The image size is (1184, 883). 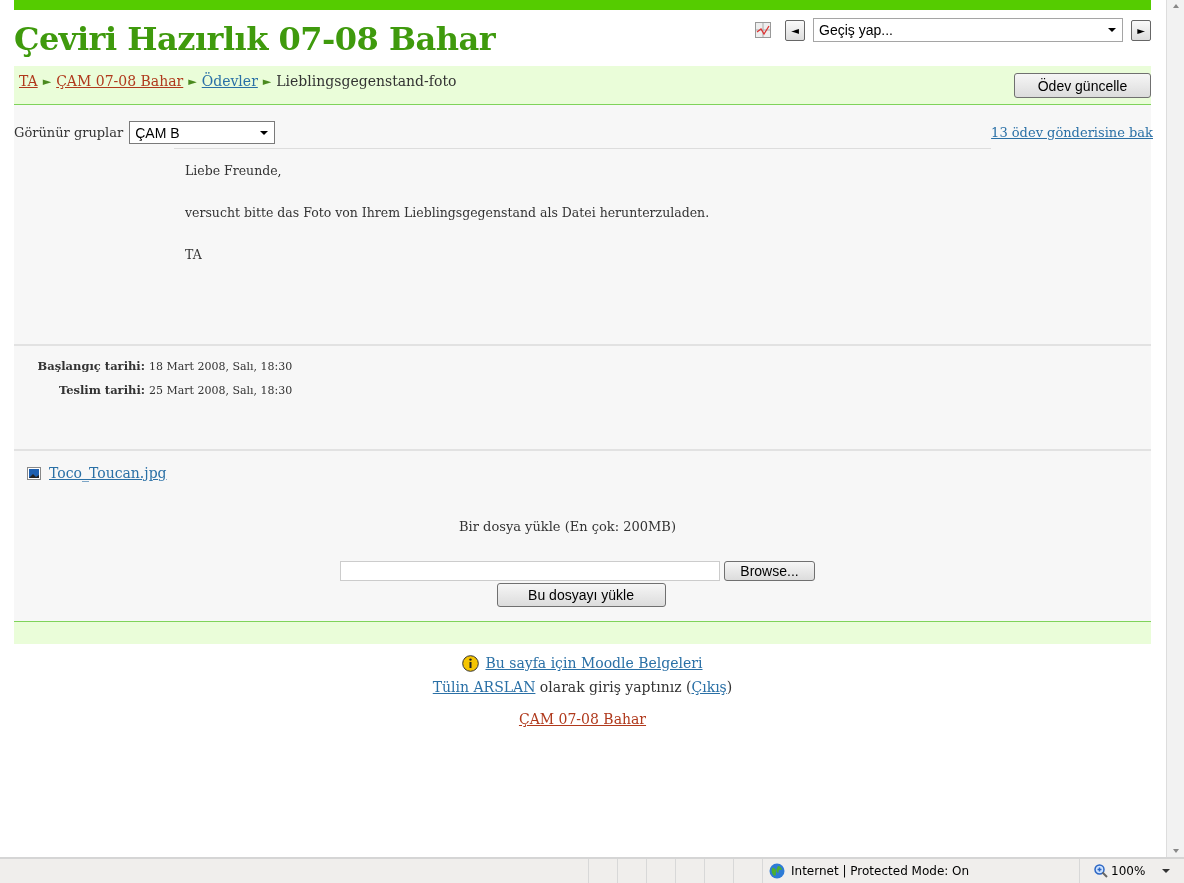 What do you see at coordinates (594, 663) in the screenshot?
I see `docs-link: Bu sayfa için Moodle Belgeleri` at bounding box center [594, 663].